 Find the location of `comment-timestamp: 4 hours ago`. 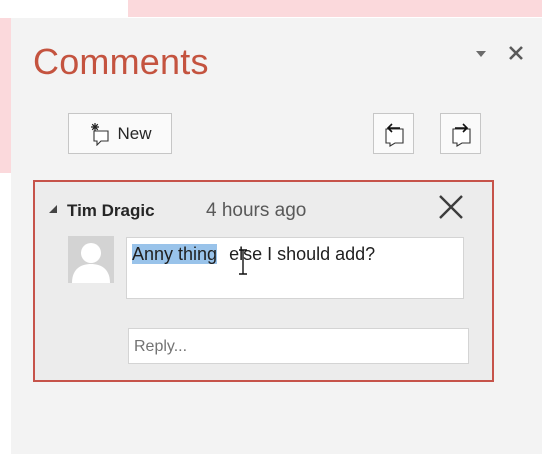

comment-timestamp: 4 hours ago is located at coordinates (256, 210).